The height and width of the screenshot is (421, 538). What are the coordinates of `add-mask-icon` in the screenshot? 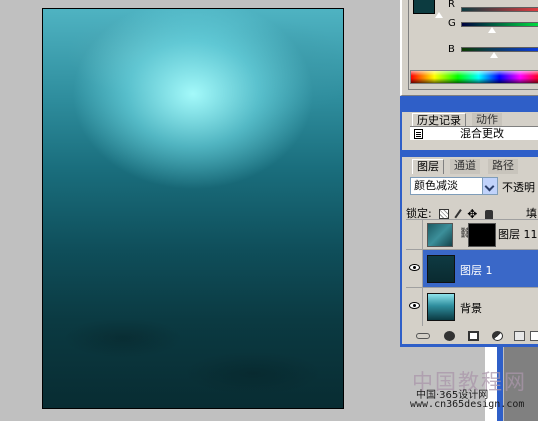 It's located at (473, 336).